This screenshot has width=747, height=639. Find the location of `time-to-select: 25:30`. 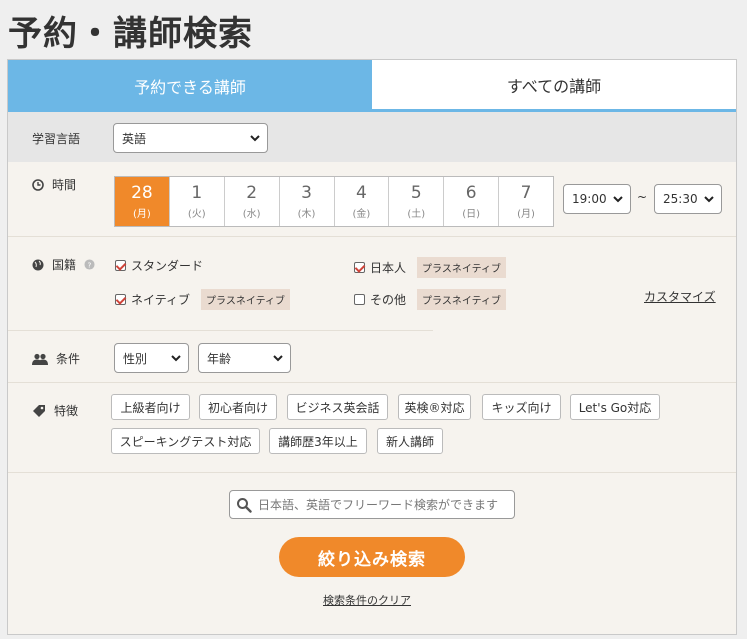

time-to-select: 25:30 is located at coordinates (688, 199).